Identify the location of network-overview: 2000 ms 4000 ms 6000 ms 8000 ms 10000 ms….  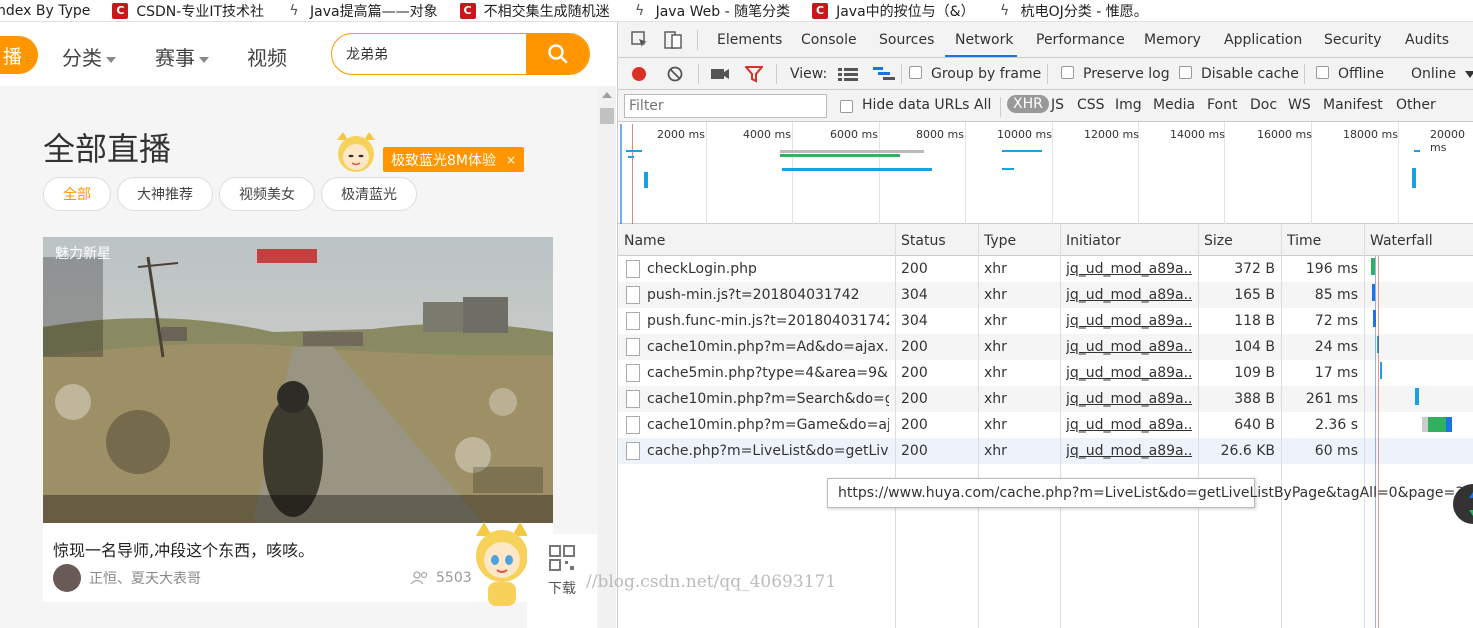
(1045, 173).